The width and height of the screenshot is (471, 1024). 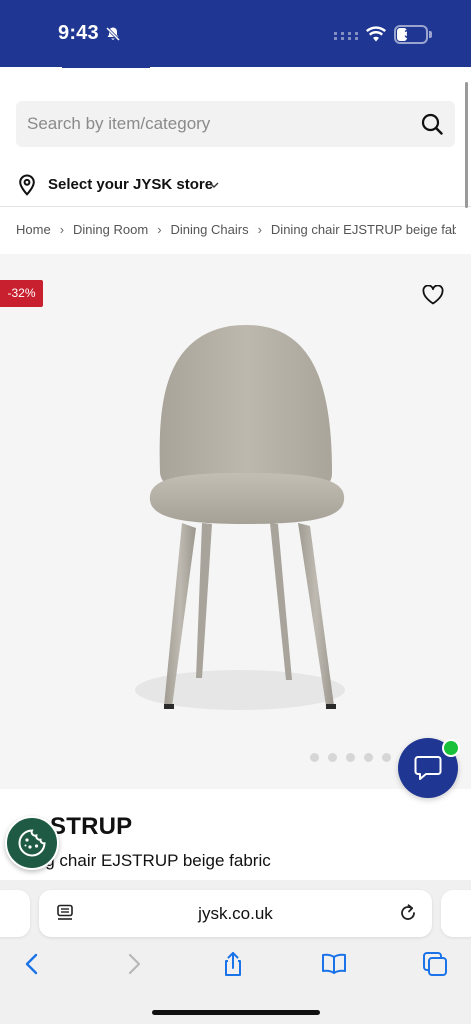 I want to click on battery-nub, so click(x=430, y=34).